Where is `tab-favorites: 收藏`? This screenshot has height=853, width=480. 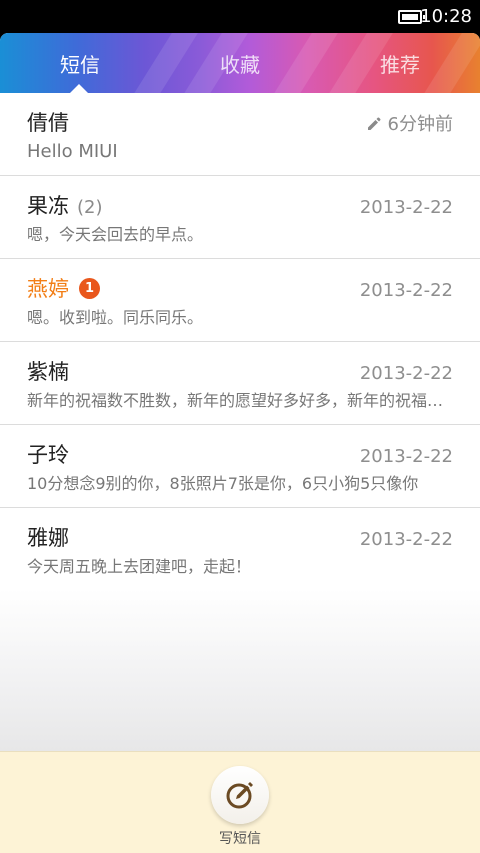 tab-favorites: 收藏 is located at coordinates (240, 63).